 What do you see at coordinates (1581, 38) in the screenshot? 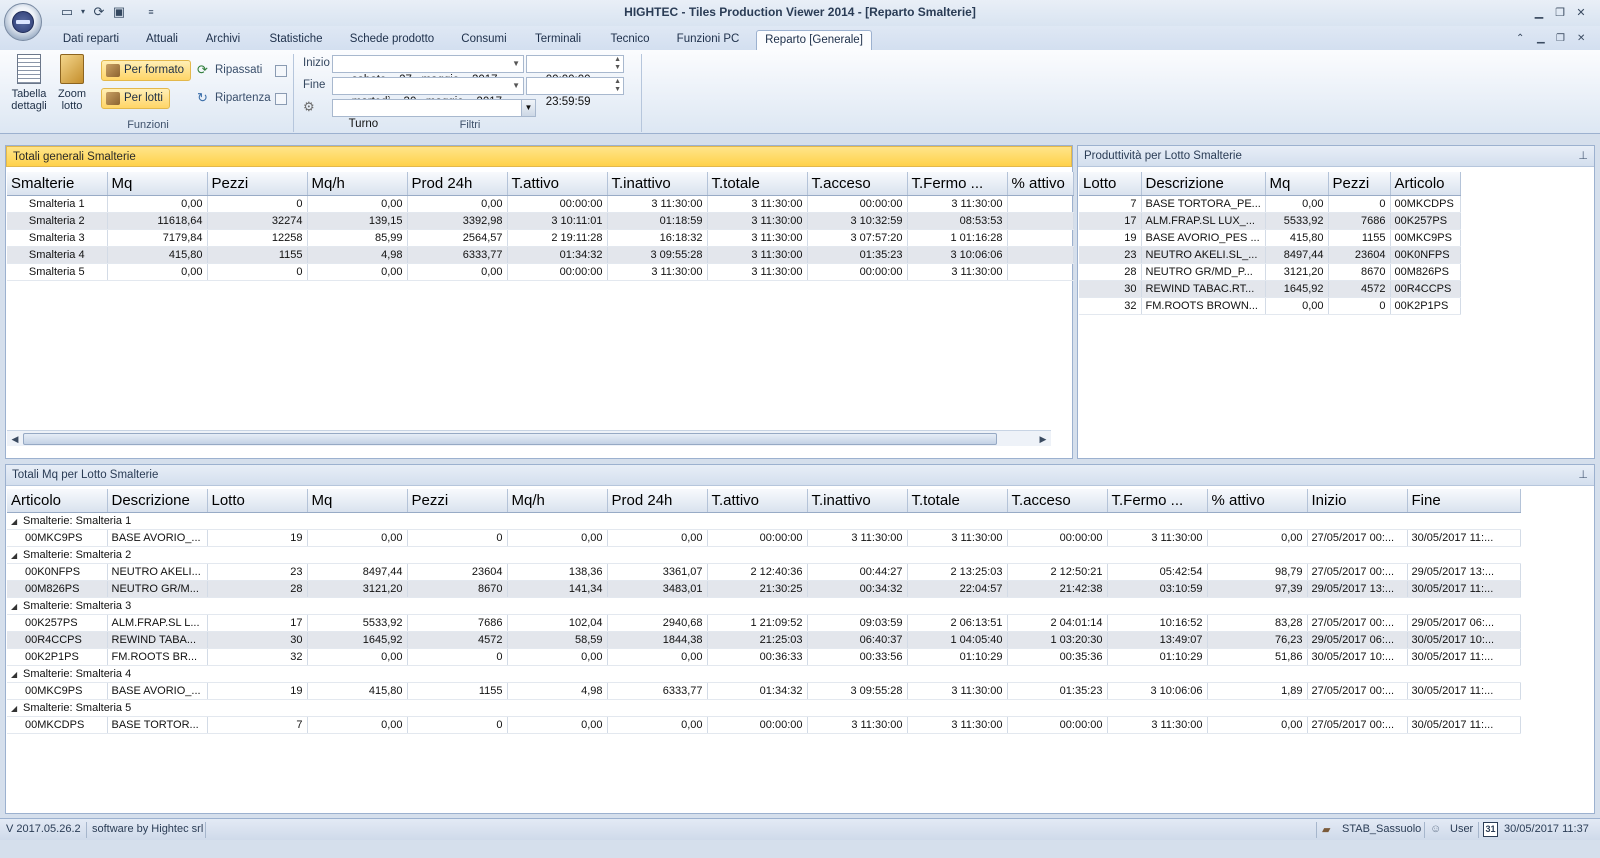
I see `mdi-close-icon: ✕` at bounding box center [1581, 38].